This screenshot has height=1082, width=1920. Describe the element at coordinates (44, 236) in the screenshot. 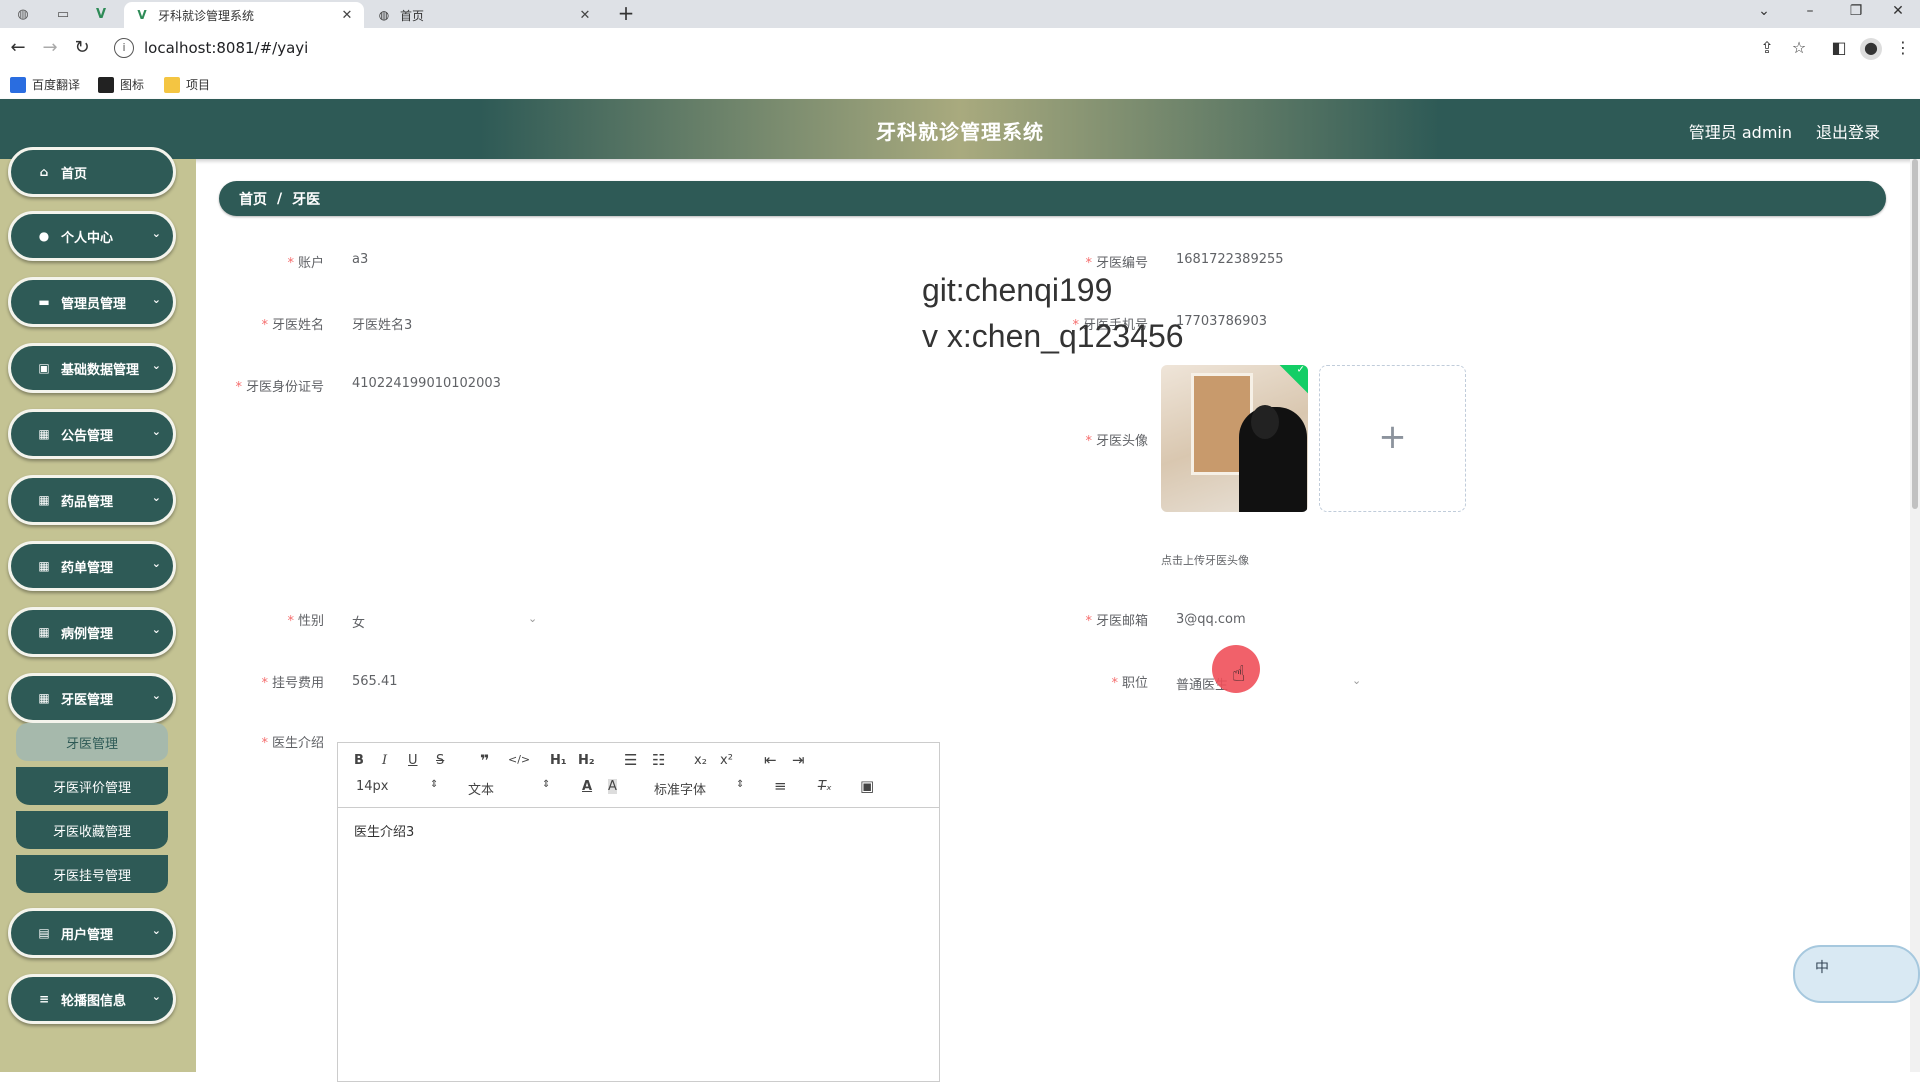

I see `user-icon: ●` at that location.